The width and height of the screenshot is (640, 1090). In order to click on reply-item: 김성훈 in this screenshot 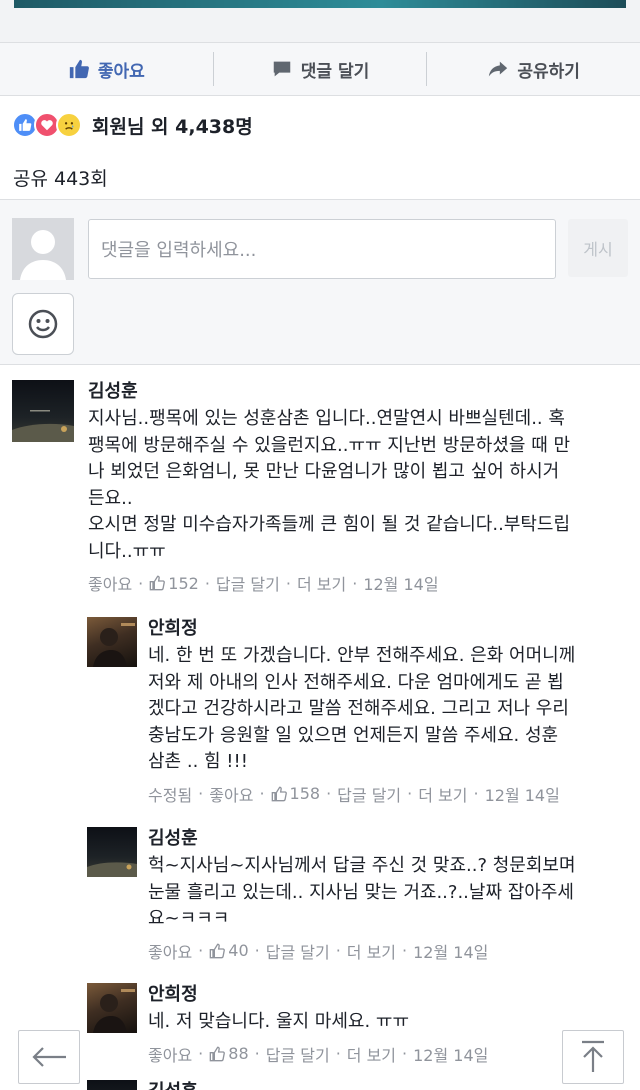, I will do `click(357, 1085)`.